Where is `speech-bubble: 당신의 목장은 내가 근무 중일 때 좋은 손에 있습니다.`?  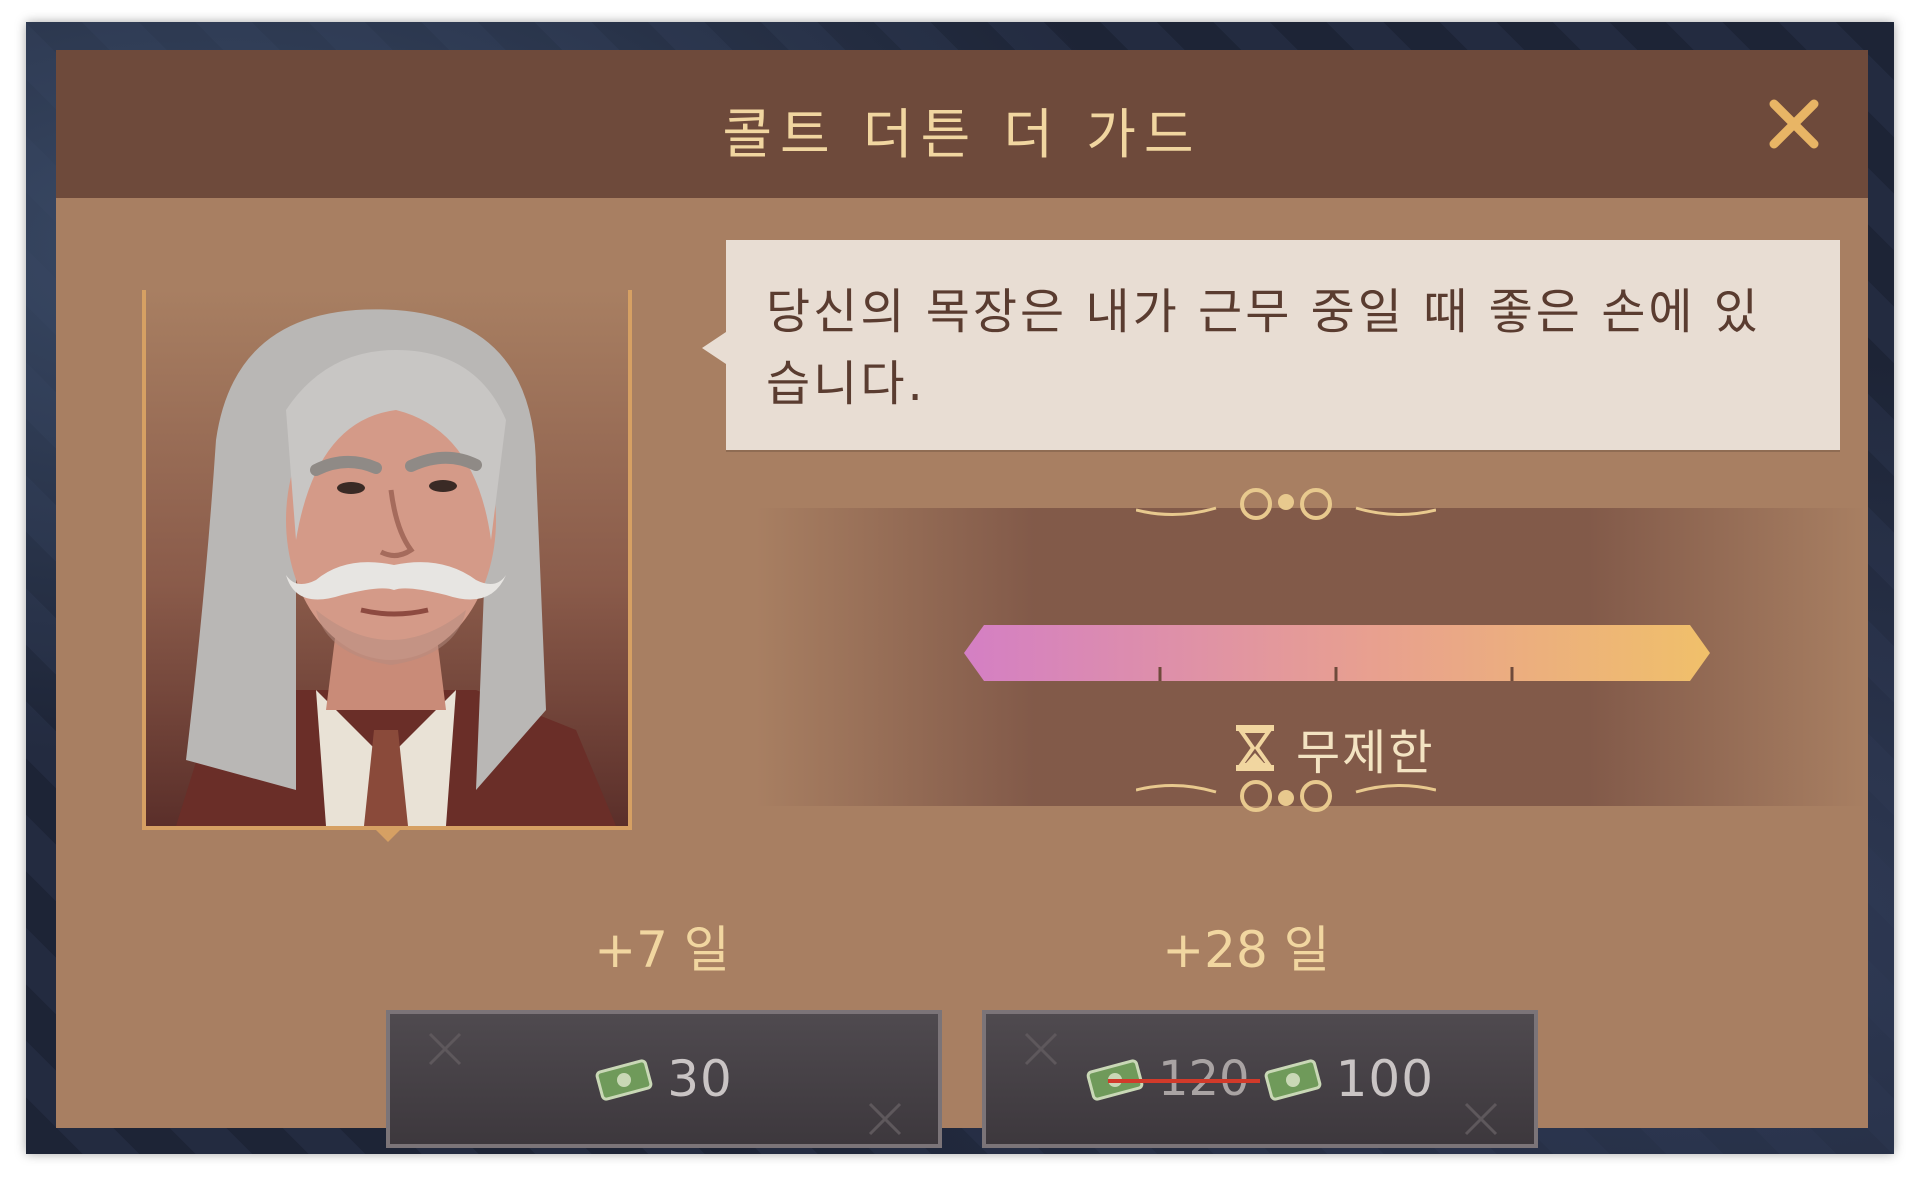 speech-bubble: 당신의 목장은 내가 근무 중일 때 좋은 손에 있습니다. is located at coordinates (1271, 345).